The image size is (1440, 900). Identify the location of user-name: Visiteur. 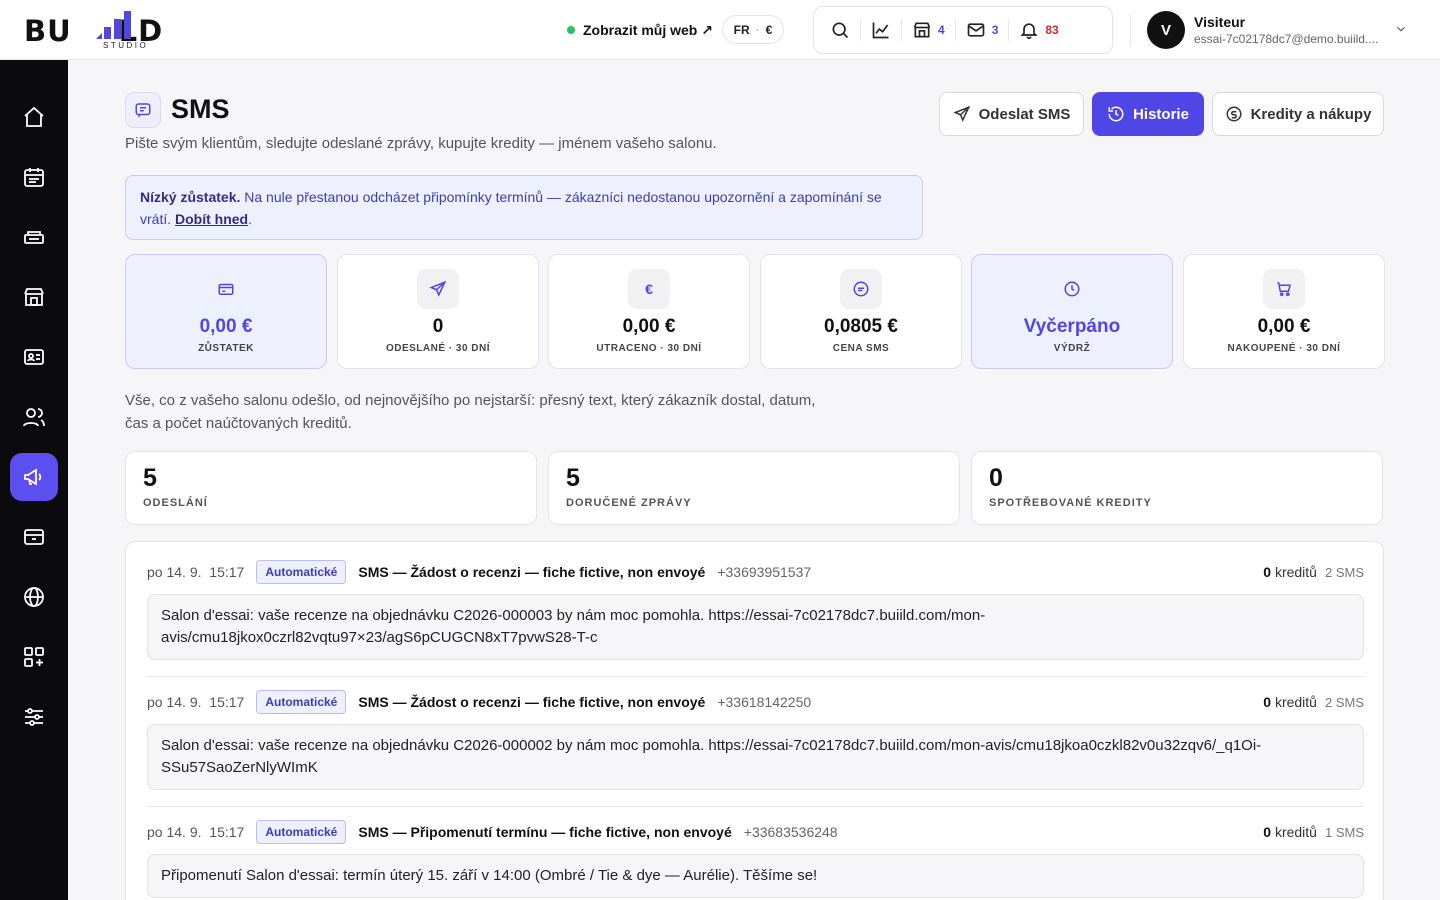
(1219, 22).